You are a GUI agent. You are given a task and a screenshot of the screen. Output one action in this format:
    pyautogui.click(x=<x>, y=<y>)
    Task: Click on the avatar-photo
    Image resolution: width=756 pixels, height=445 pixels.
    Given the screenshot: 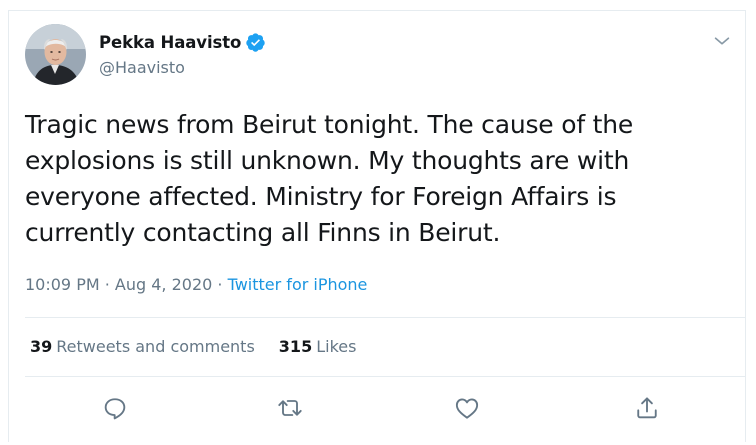 What is the action you would take?
    pyautogui.click(x=55, y=54)
    